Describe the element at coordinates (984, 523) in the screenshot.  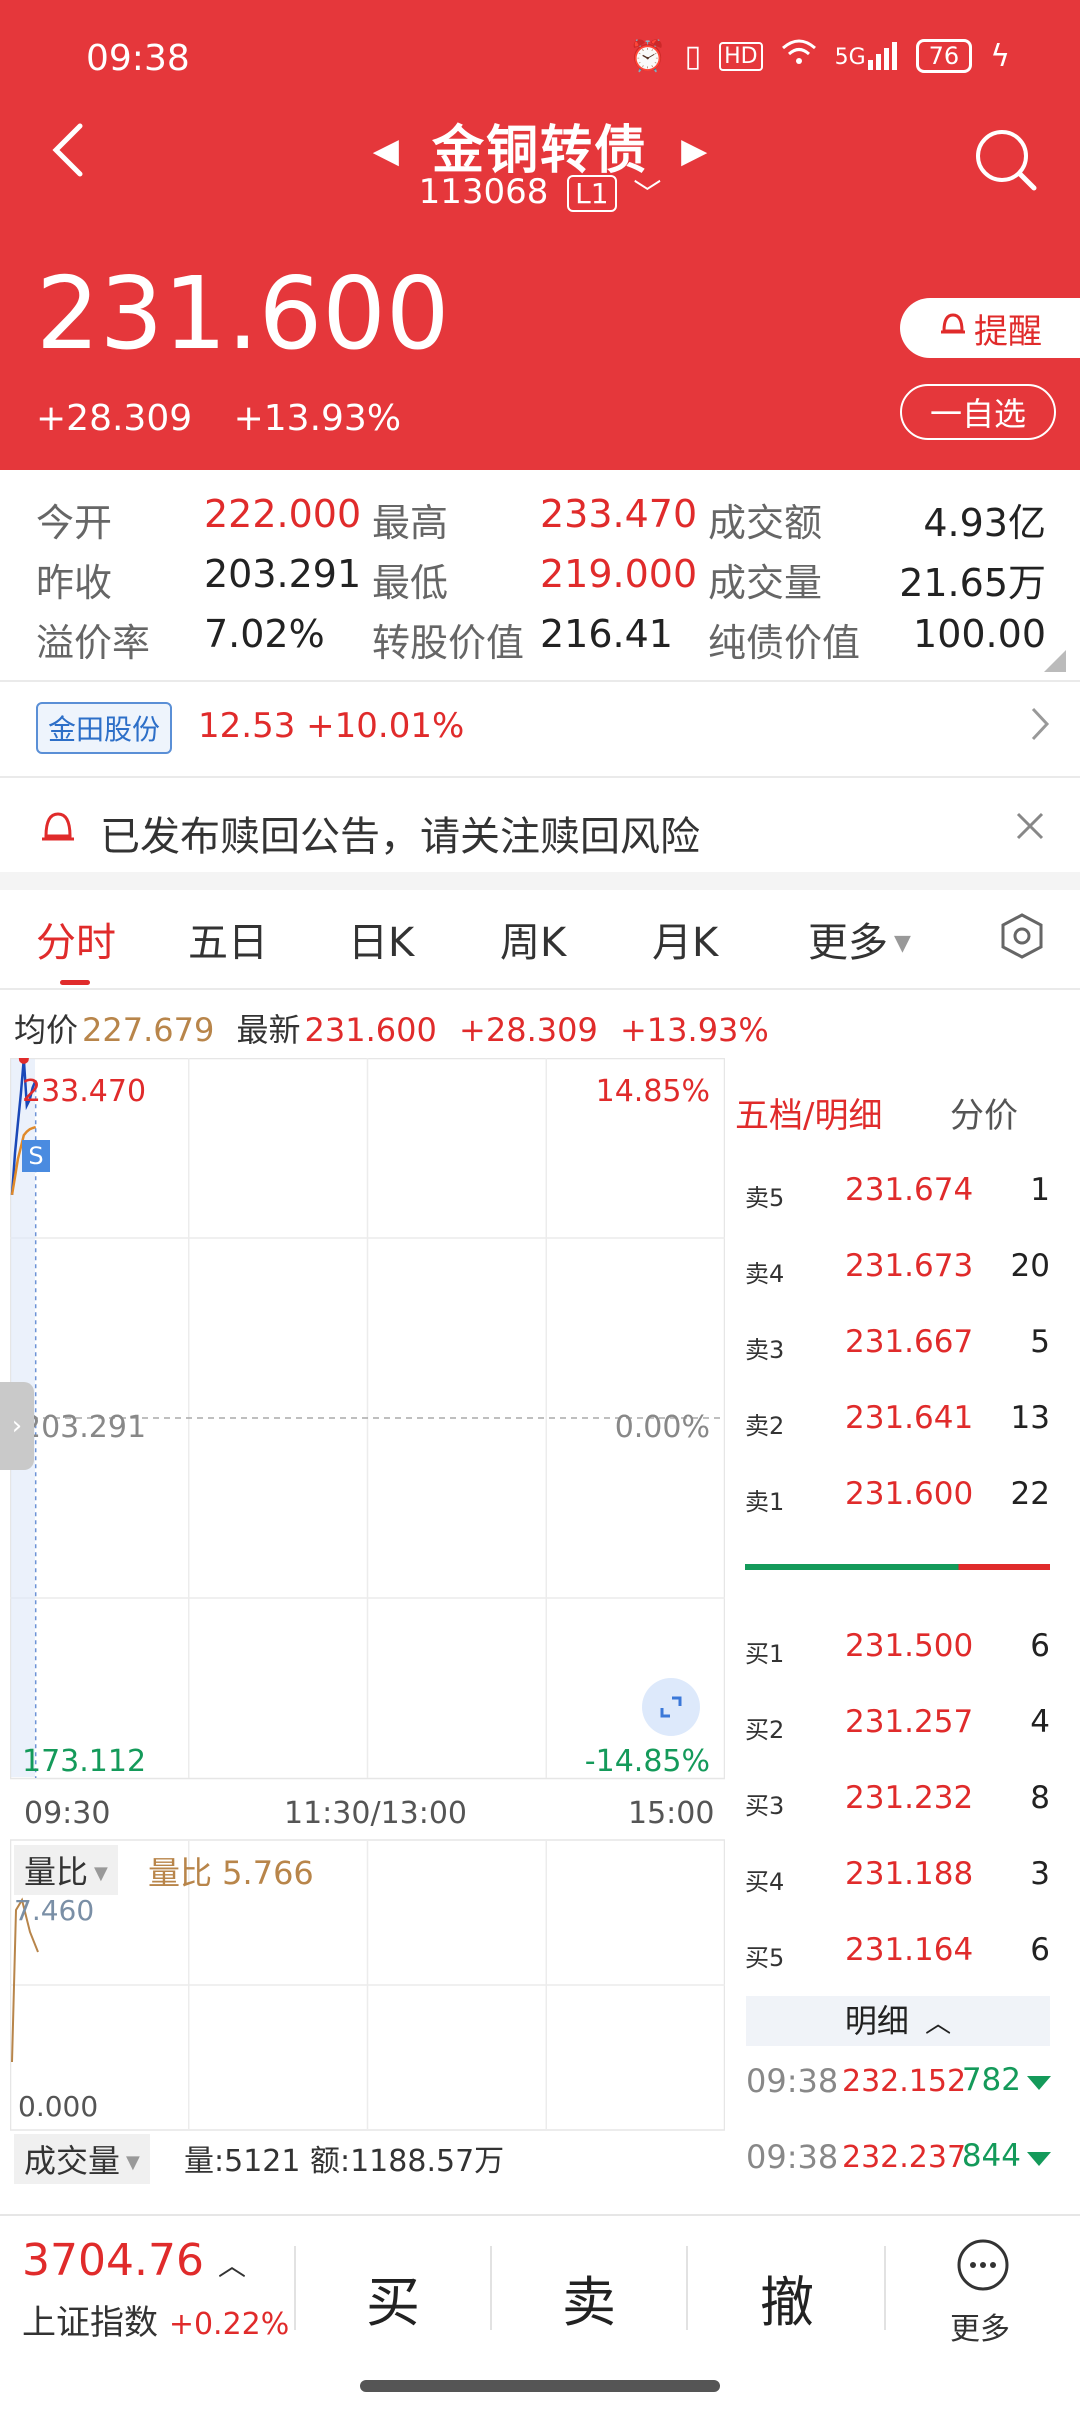
I see `stat-value: 4.93亿` at that location.